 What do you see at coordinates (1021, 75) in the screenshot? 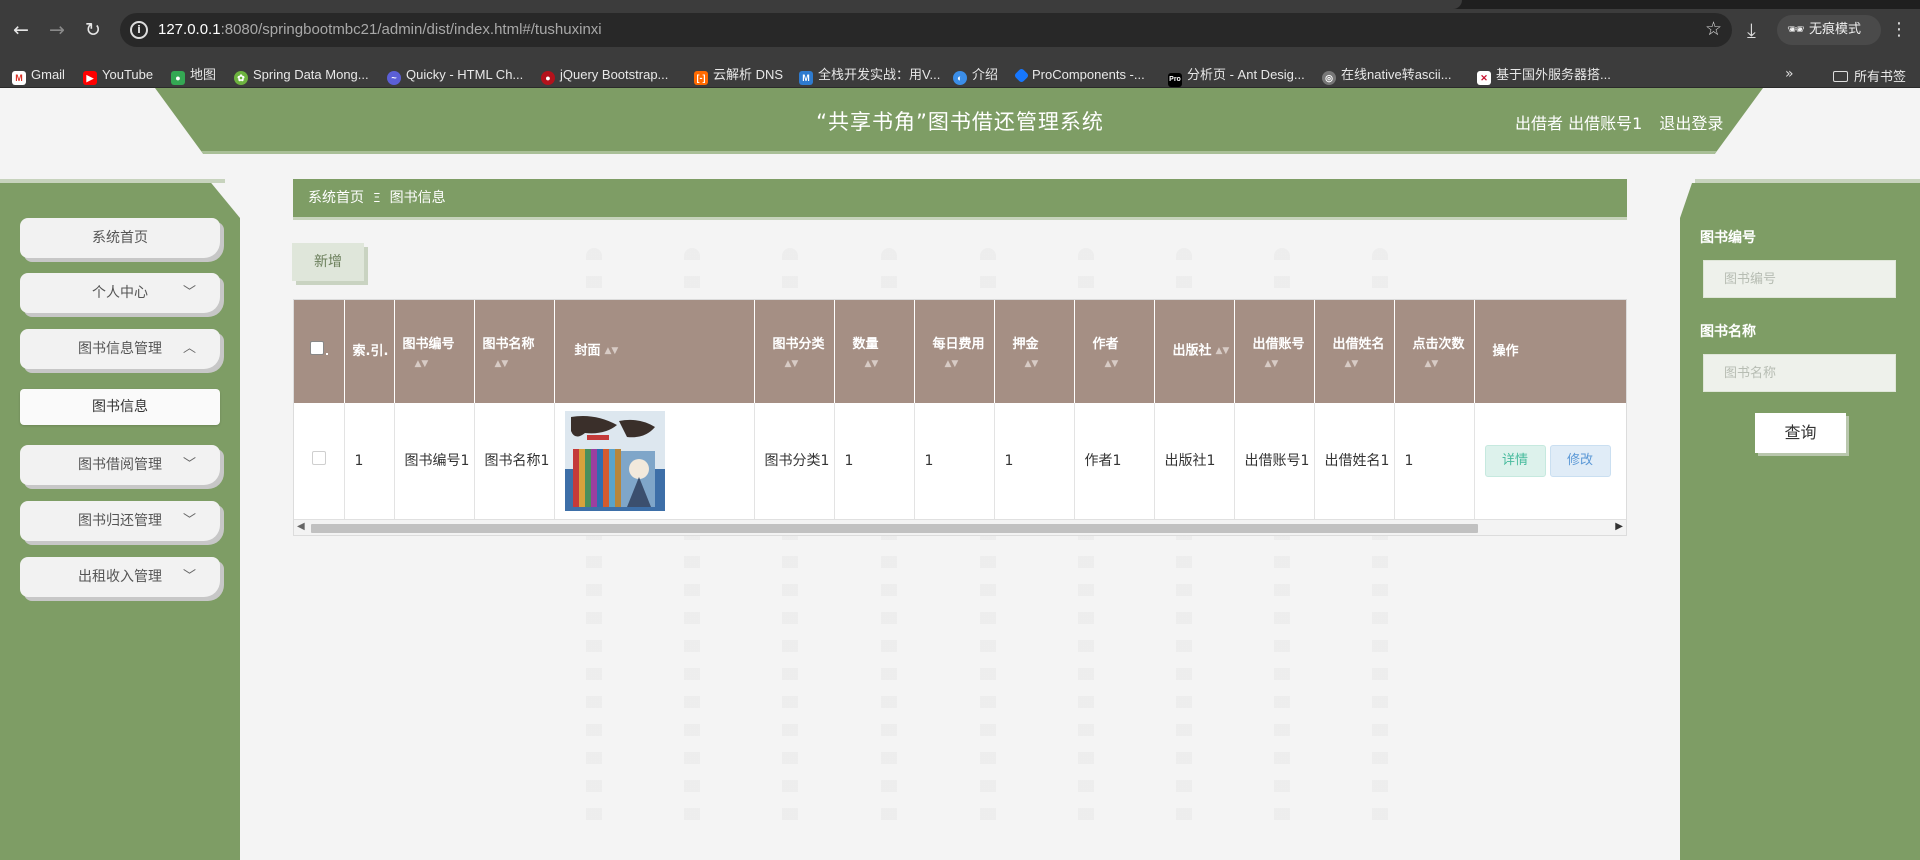
I see `antd-icon` at bounding box center [1021, 75].